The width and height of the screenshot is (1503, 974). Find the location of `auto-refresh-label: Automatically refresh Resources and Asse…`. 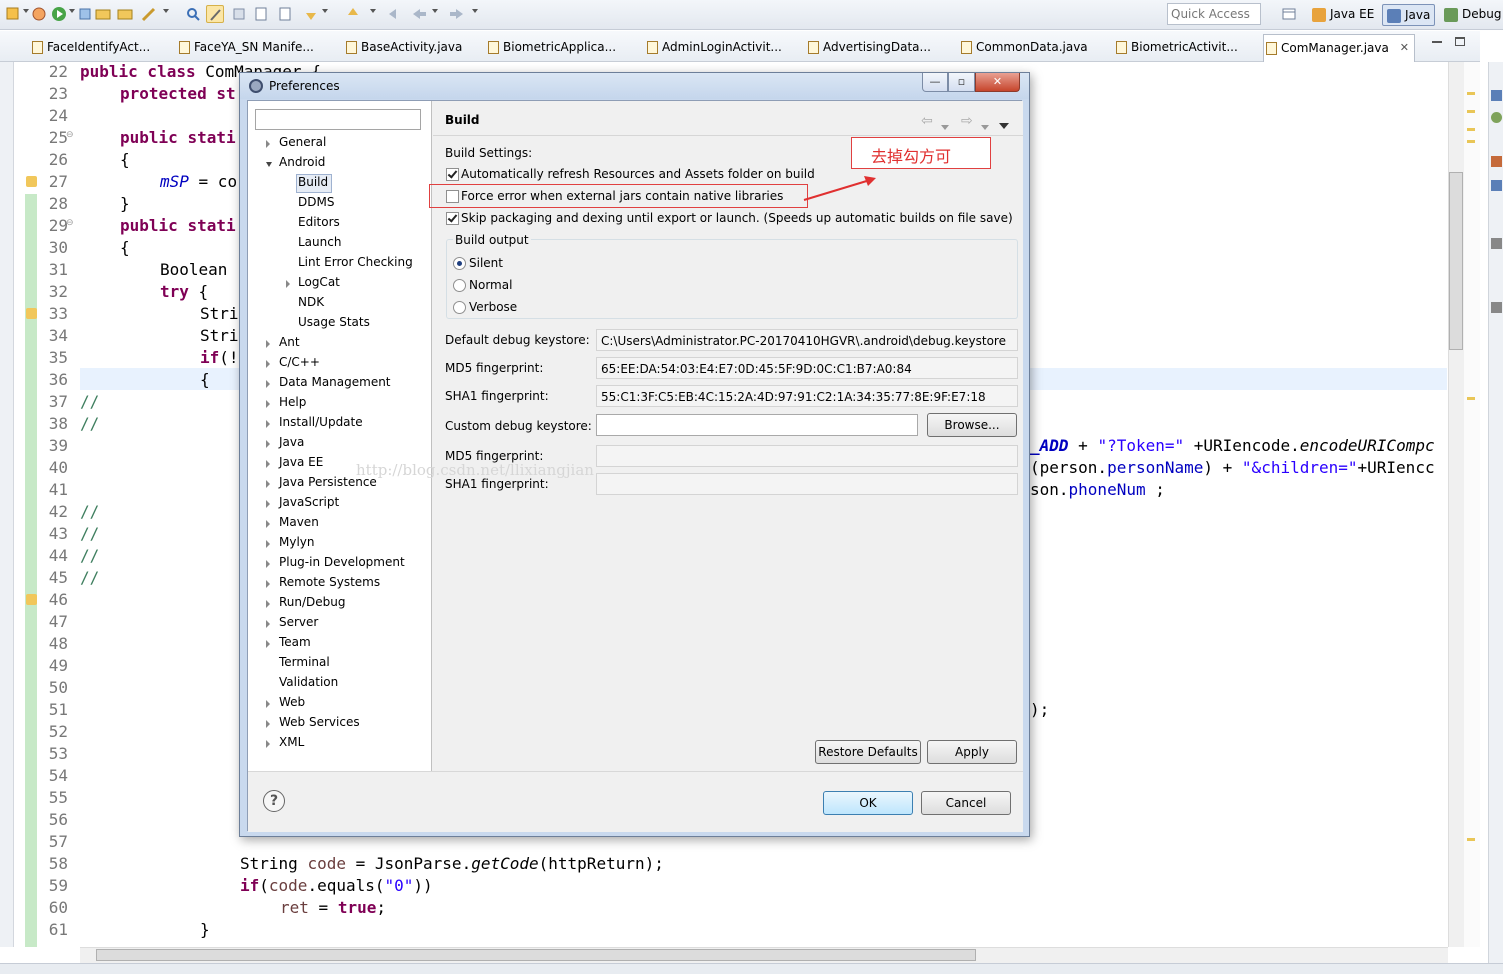

auto-refresh-label: Automatically refresh Resources and Asse… is located at coordinates (638, 174).